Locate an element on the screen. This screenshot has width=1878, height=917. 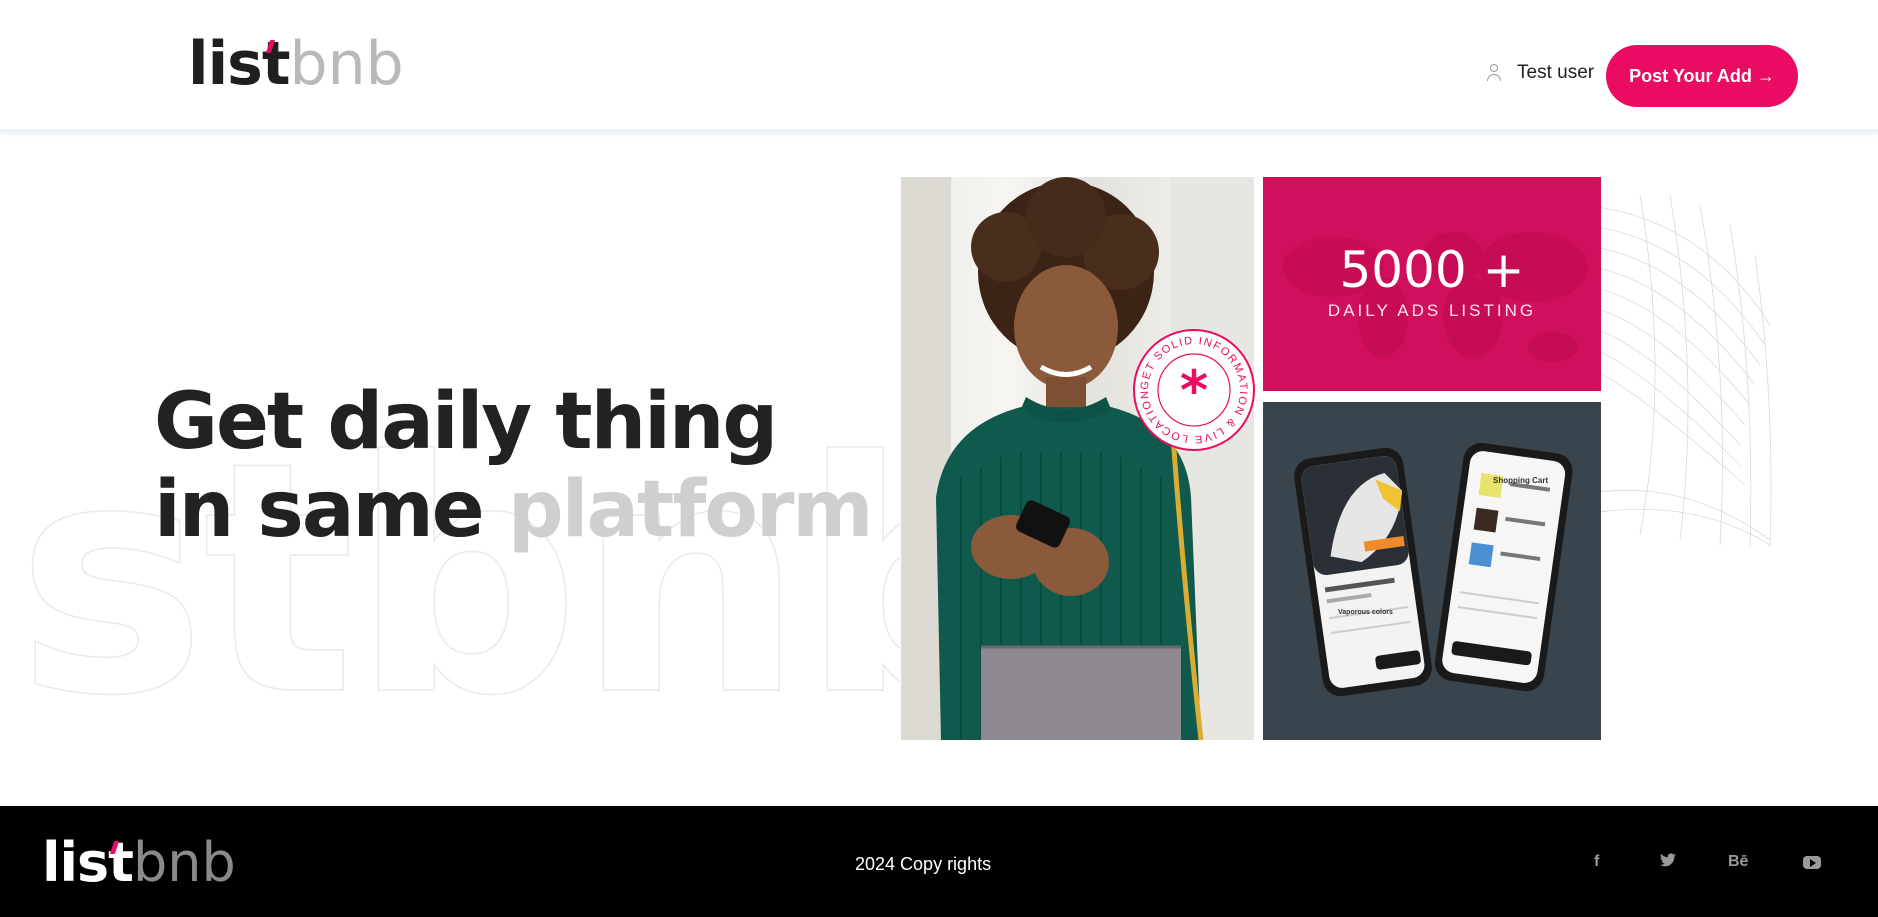
user-name: Test user is located at coordinates (1556, 72).